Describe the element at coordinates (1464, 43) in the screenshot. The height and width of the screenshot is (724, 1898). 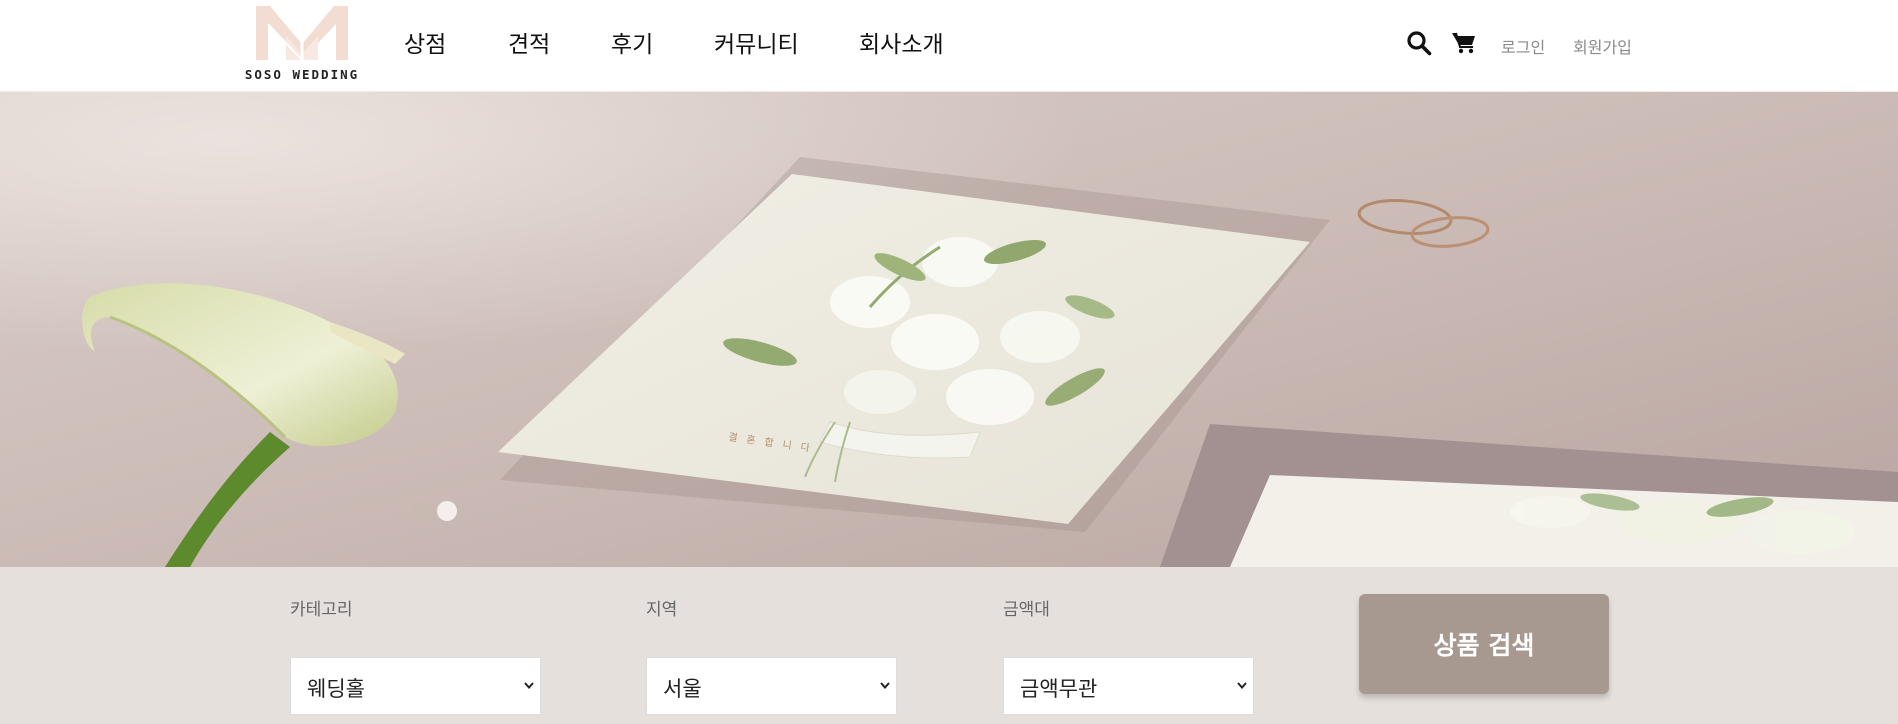
I see `cart-icon` at that location.